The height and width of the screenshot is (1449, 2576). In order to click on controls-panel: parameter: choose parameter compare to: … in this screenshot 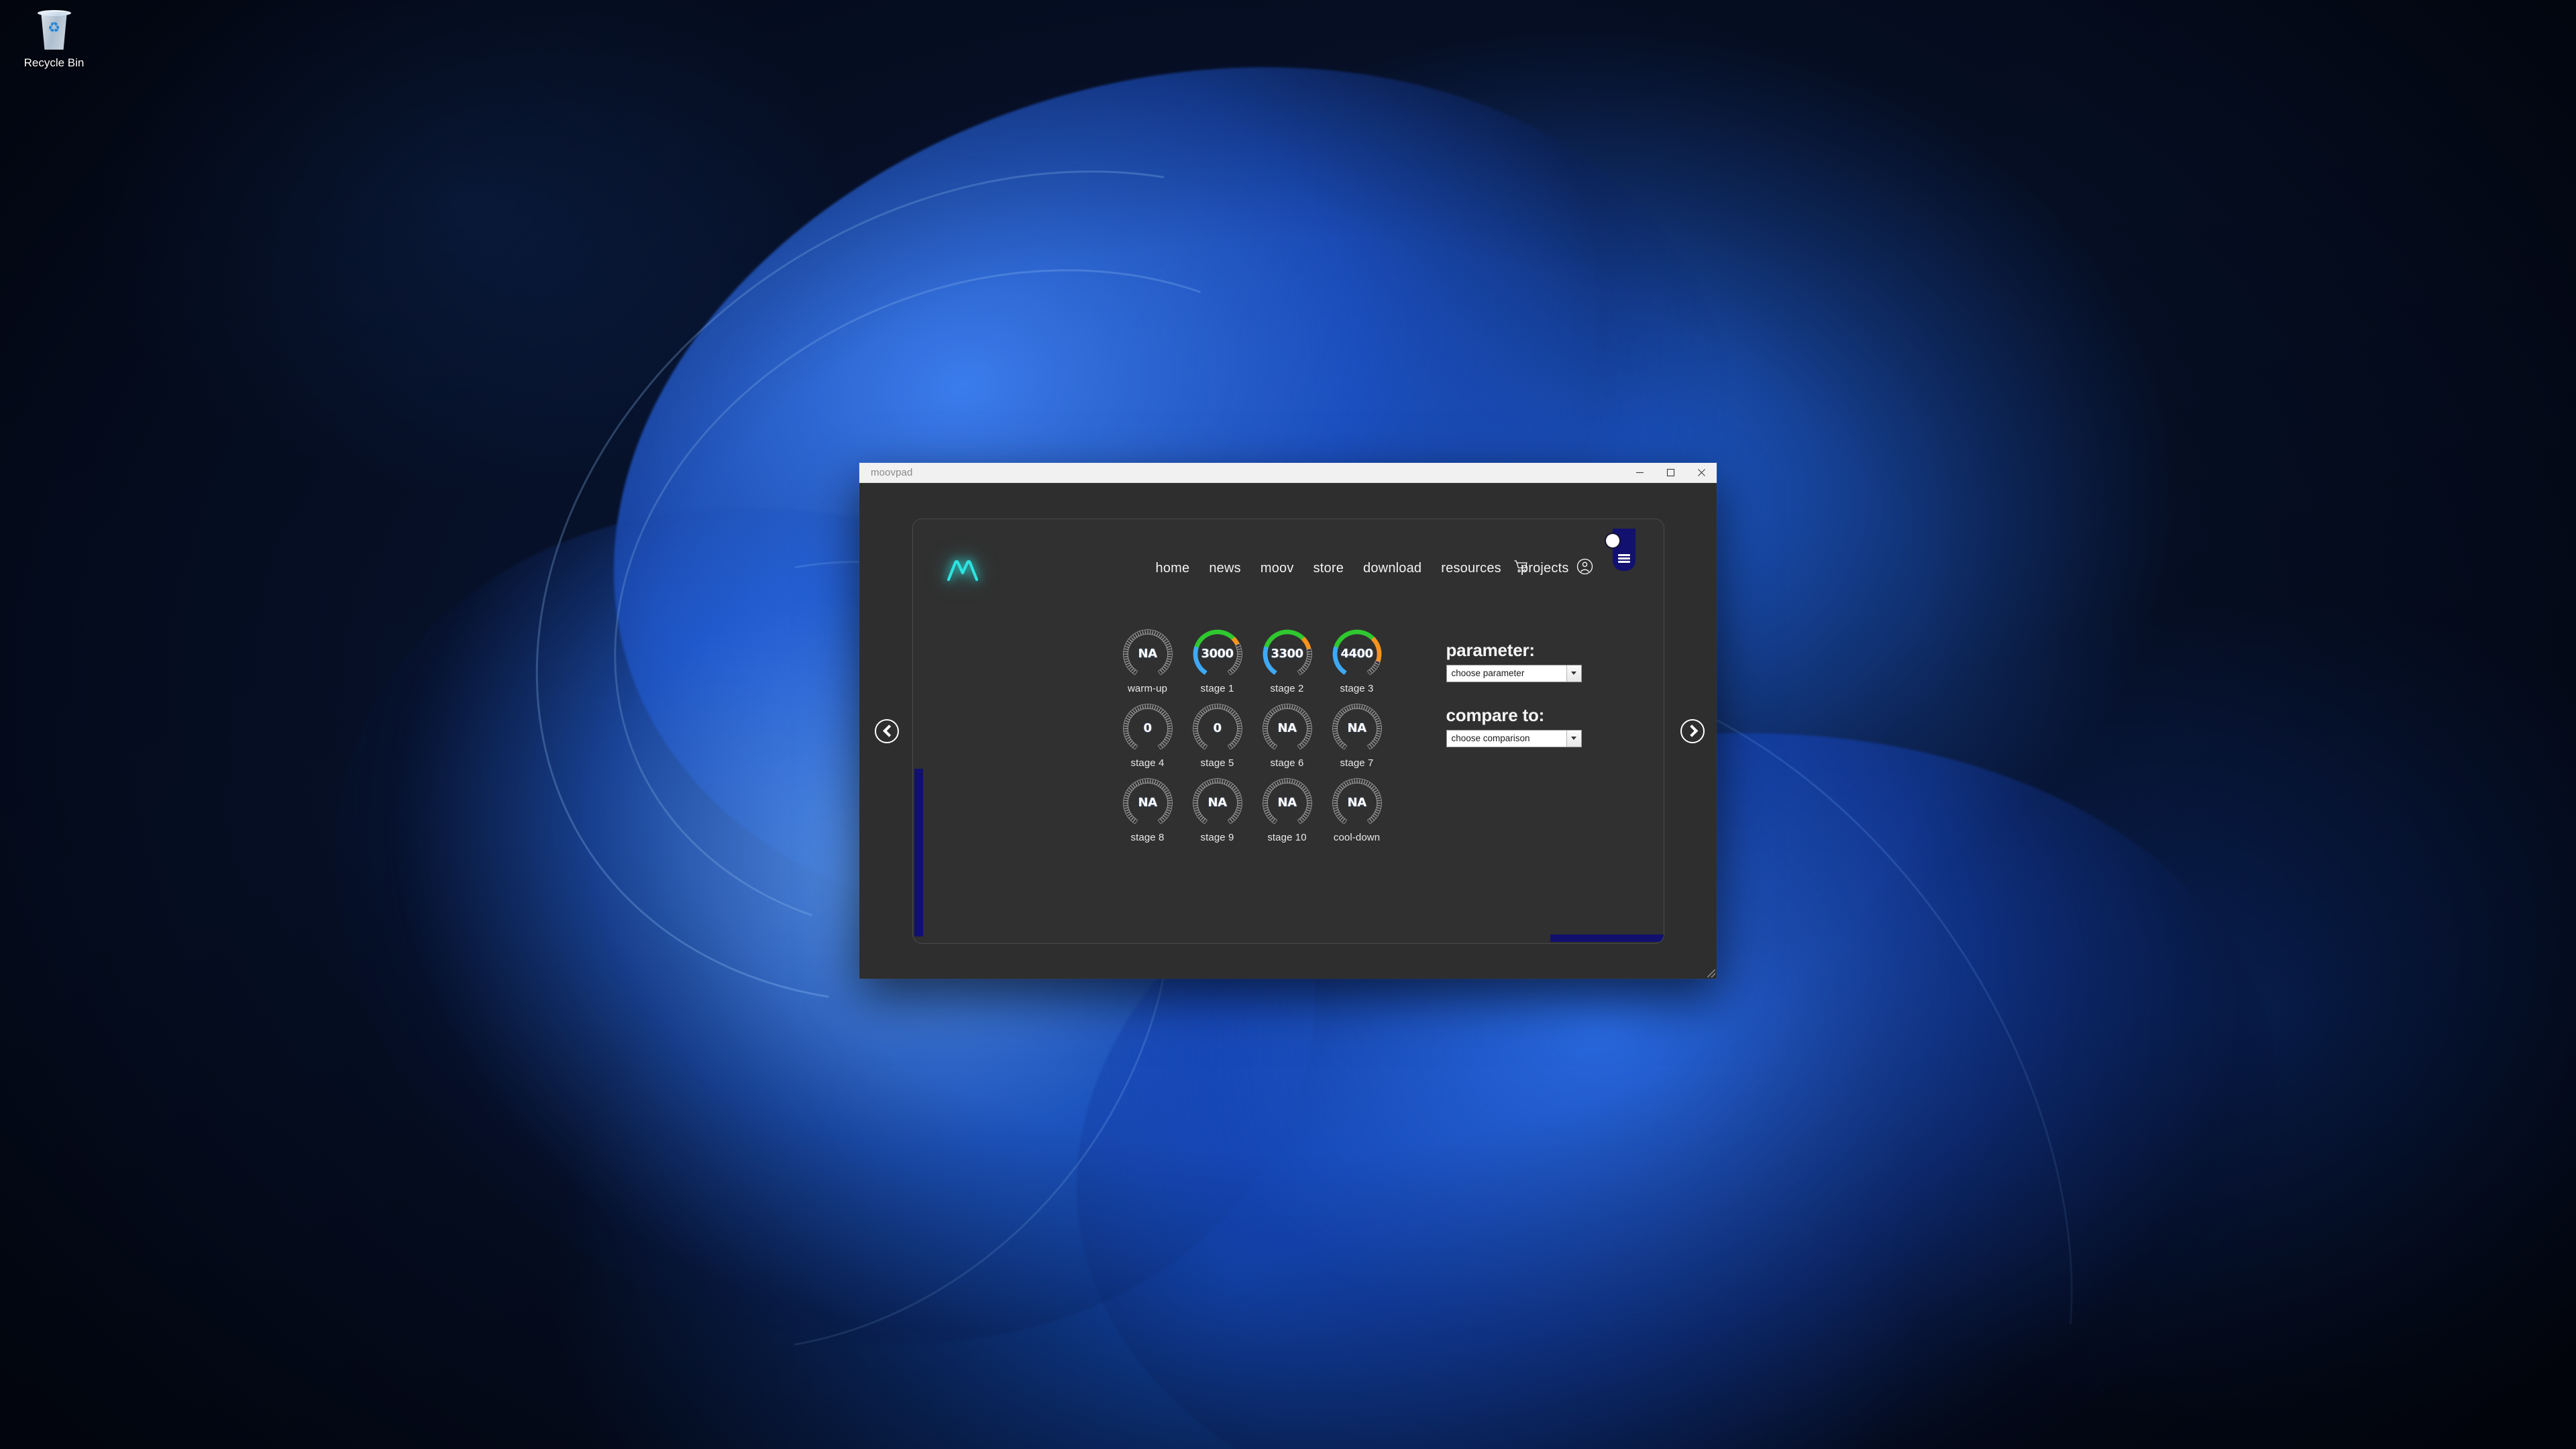, I will do `click(1523, 705)`.